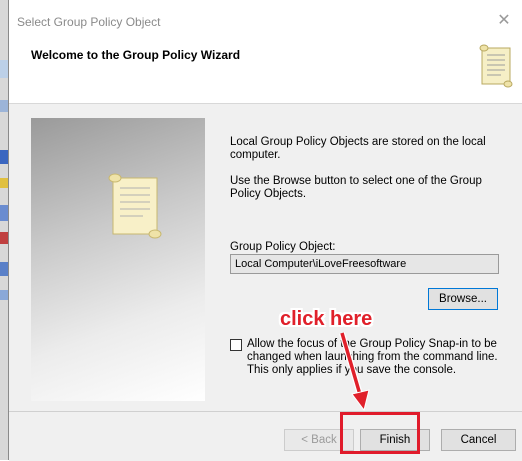 This screenshot has height=461, width=522. Describe the element at coordinates (478, 440) in the screenshot. I see `cancel-button: Cancel` at that location.